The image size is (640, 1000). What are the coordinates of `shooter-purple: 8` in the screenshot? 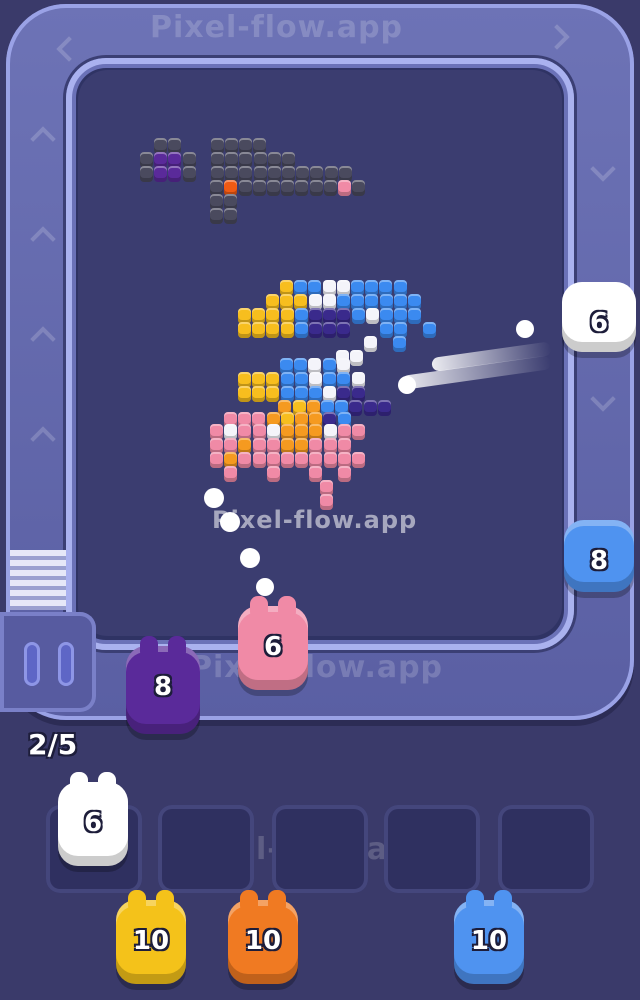 It's located at (163, 685).